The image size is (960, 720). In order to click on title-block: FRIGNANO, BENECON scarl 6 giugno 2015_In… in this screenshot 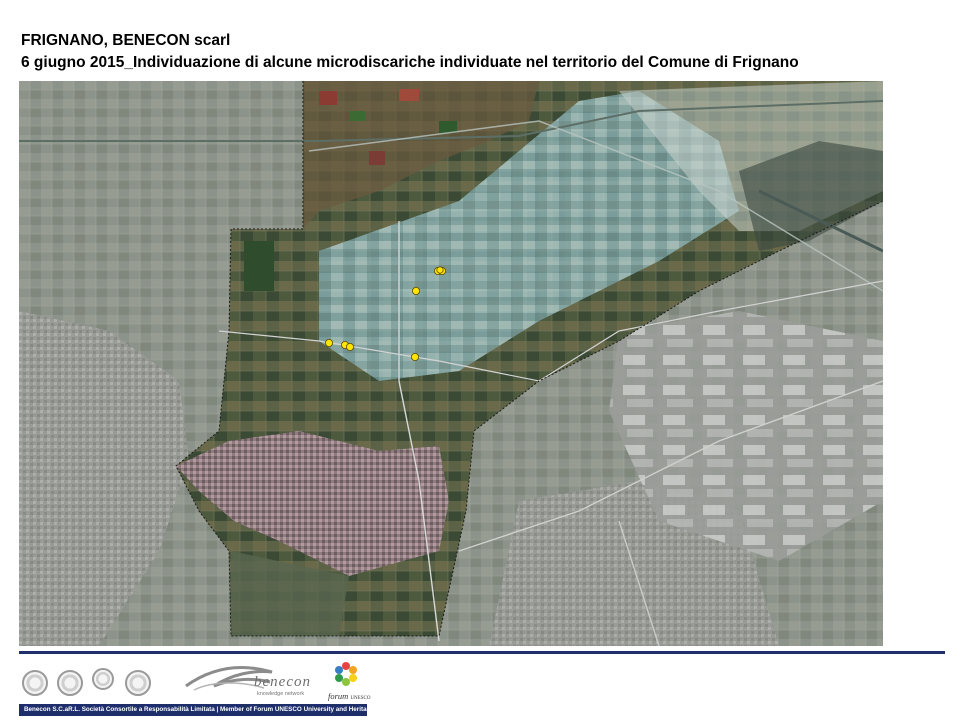, I will do `click(481, 52)`.